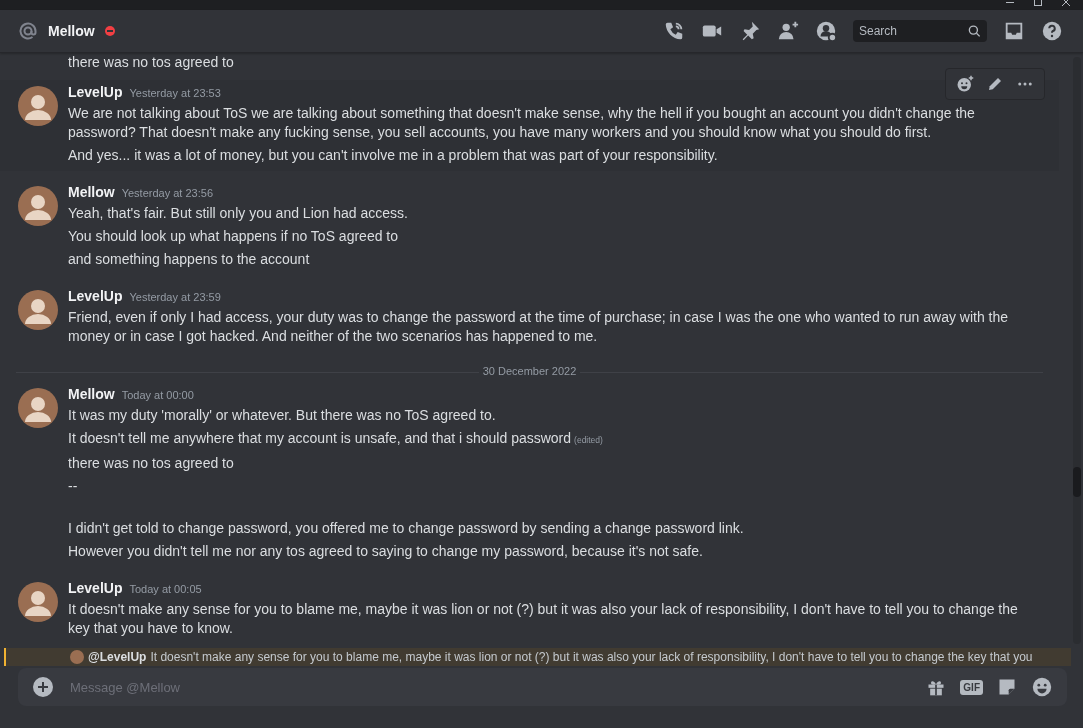  I want to click on message-text: We are not talking about ToS we are talking about something that doesn't make sense, why the hell if you bought an account you didn't change the password? That doesn't make any fucking sense, you sell accounts, you have many workers and you should know what you should do first., so click(521, 122).